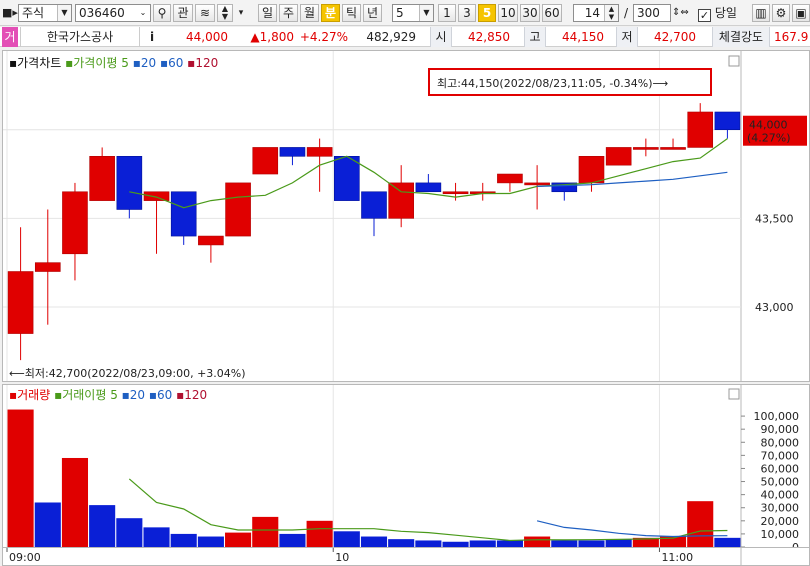 The height and width of the screenshot is (566, 810). I want to click on chart-type-button: ▥, so click(761, 13).